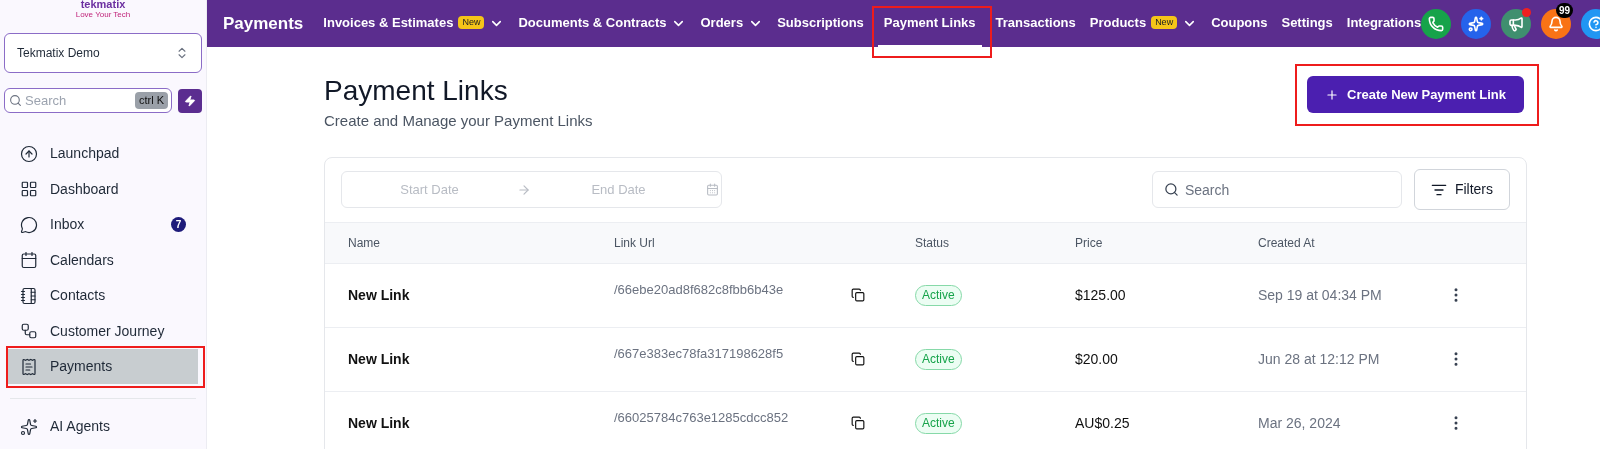 Image resolution: width=1600 pixels, height=449 pixels. I want to click on column-header: Link Url, so click(635, 243).